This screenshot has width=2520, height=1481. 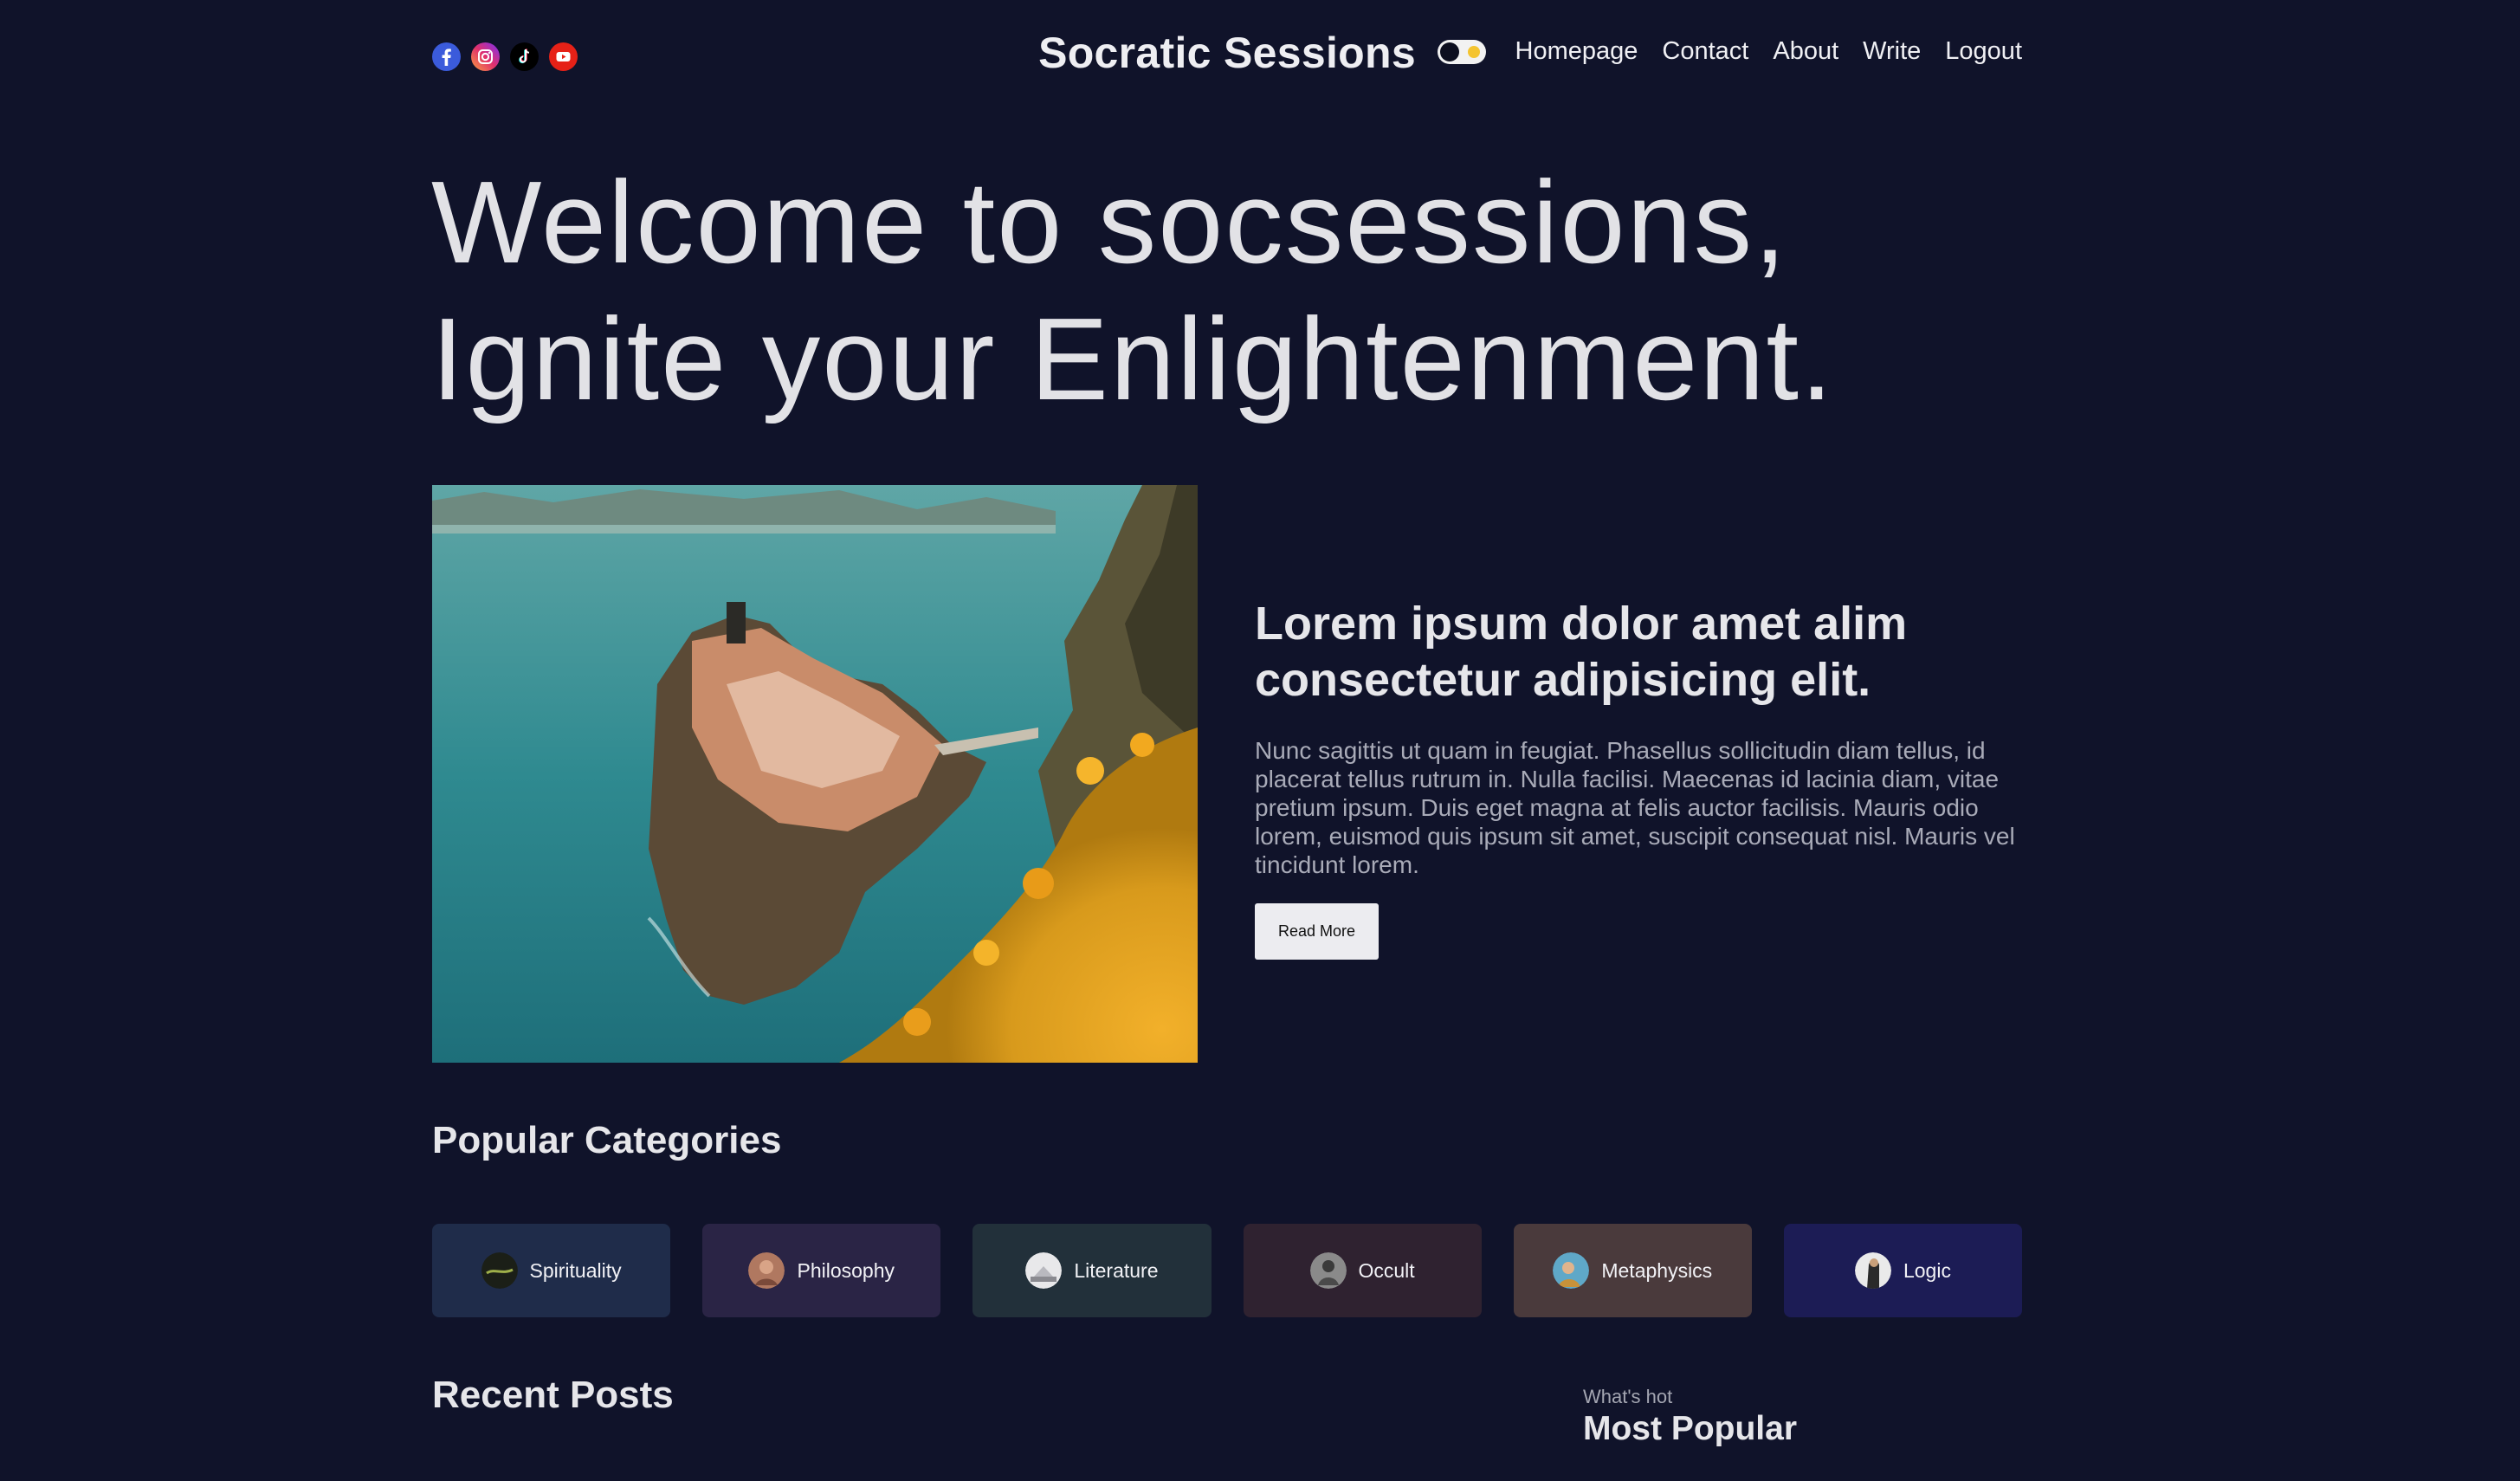 What do you see at coordinates (607, 1140) in the screenshot?
I see `popular-categories-title: Popular Categories` at bounding box center [607, 1140].